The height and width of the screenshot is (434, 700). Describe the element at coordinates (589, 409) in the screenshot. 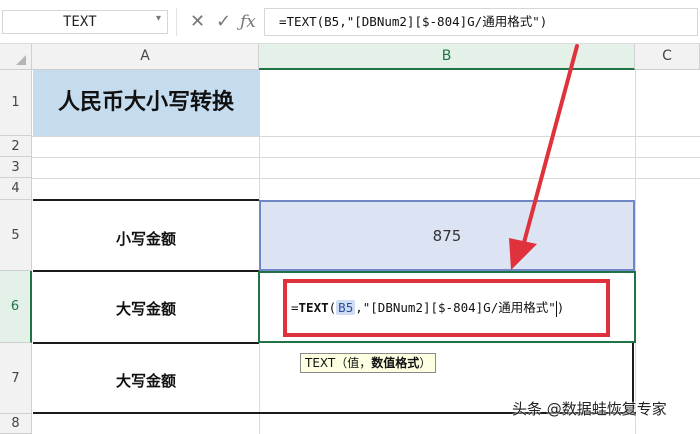

I see `watermark: 头条 @数据蛙恢复专家` at that location.